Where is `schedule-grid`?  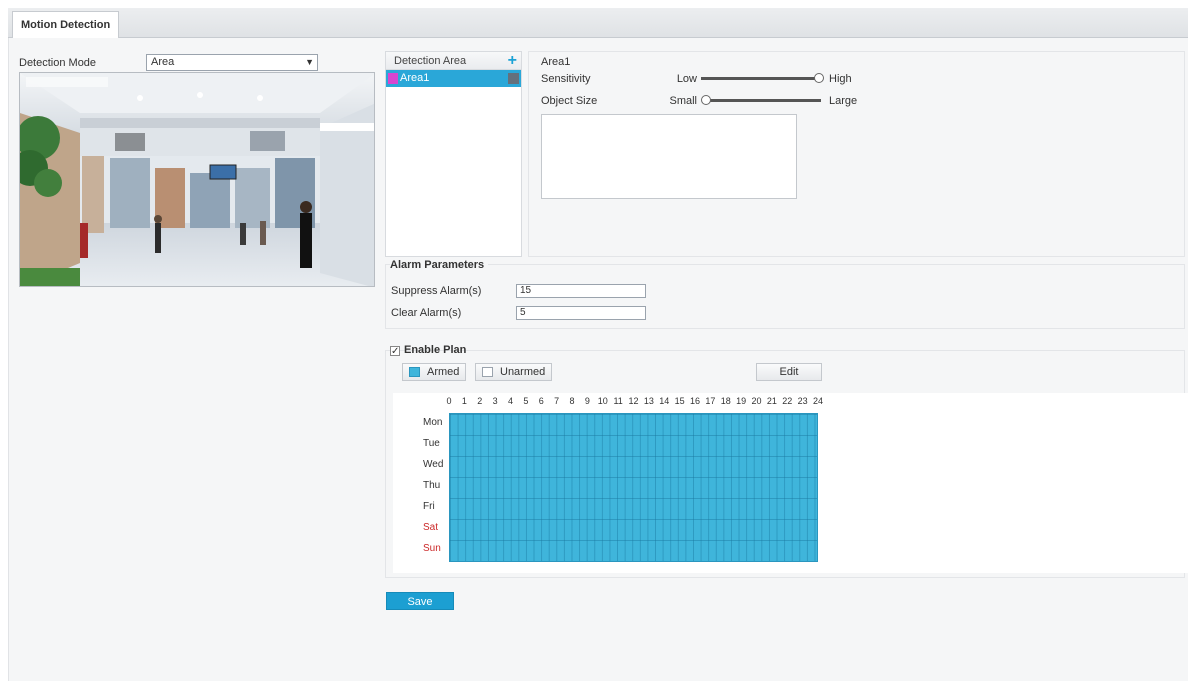 schedule-grid is located at coordinates (633, 487).